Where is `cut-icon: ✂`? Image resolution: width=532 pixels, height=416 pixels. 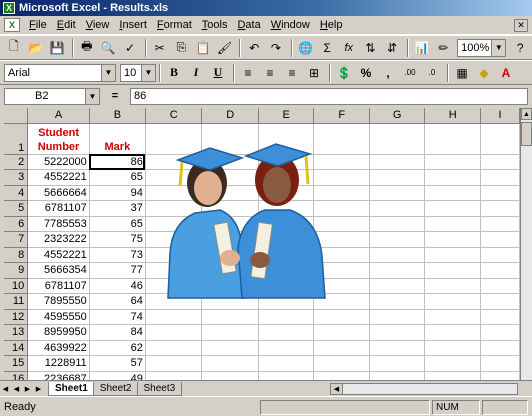 cut-icon: ✂ is located at coordinates (160, 48).